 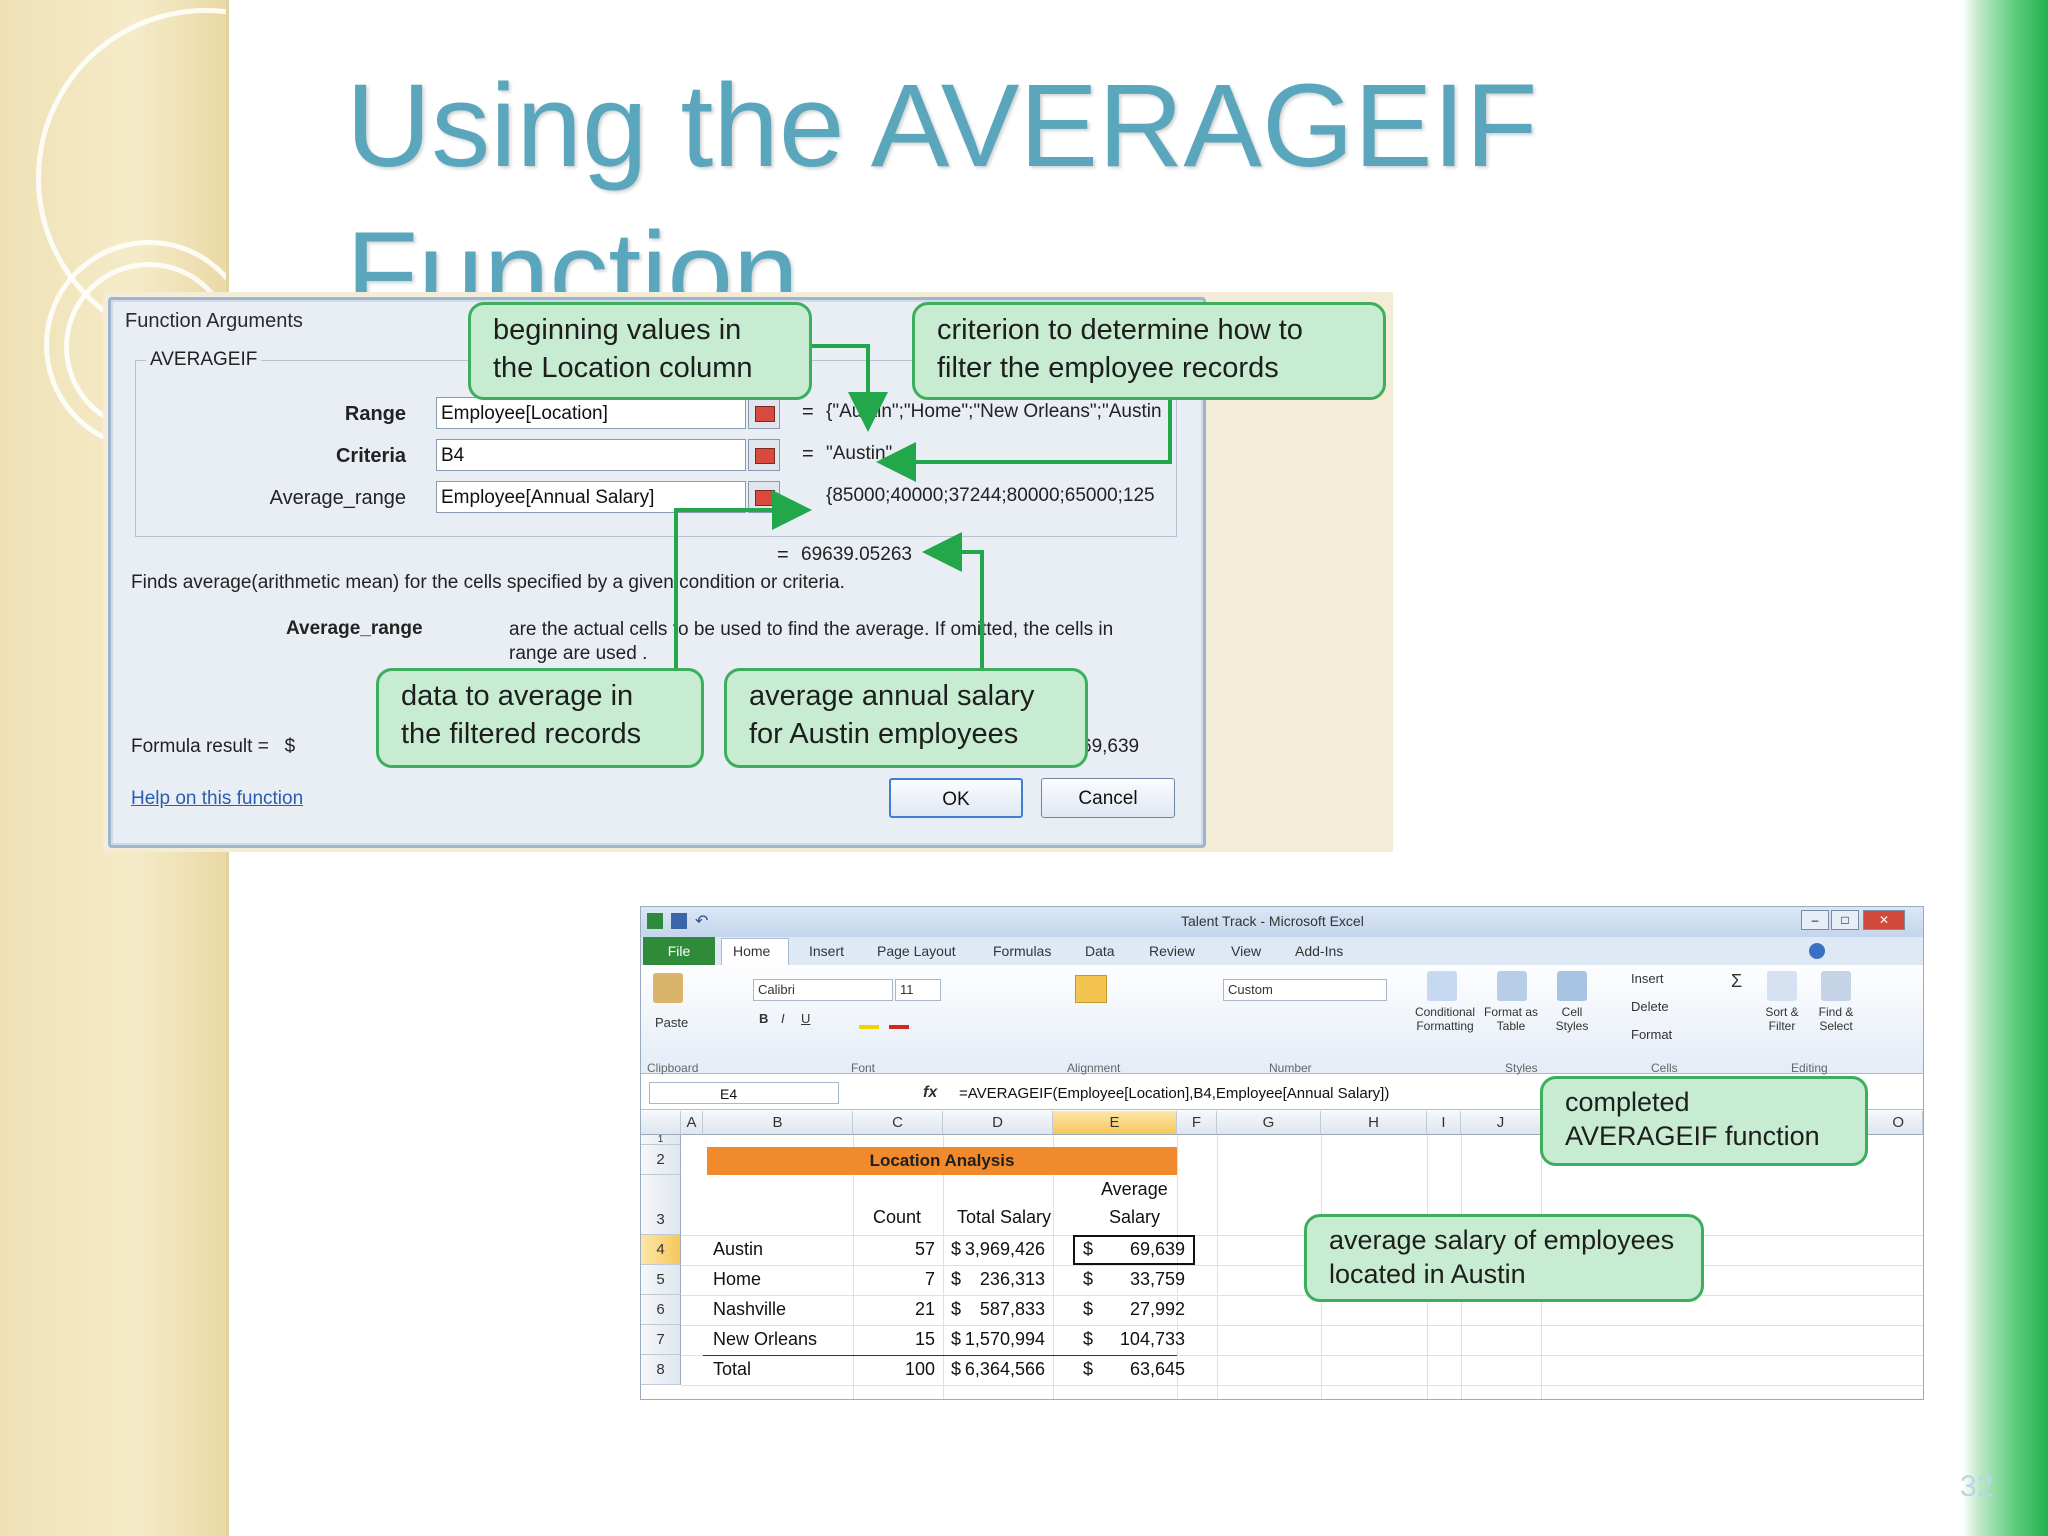 What do you see at coordinates (1094, 1068) in the screenshot?
I see `group-alignment: Alignment` at bounding box center [1094, 1068].